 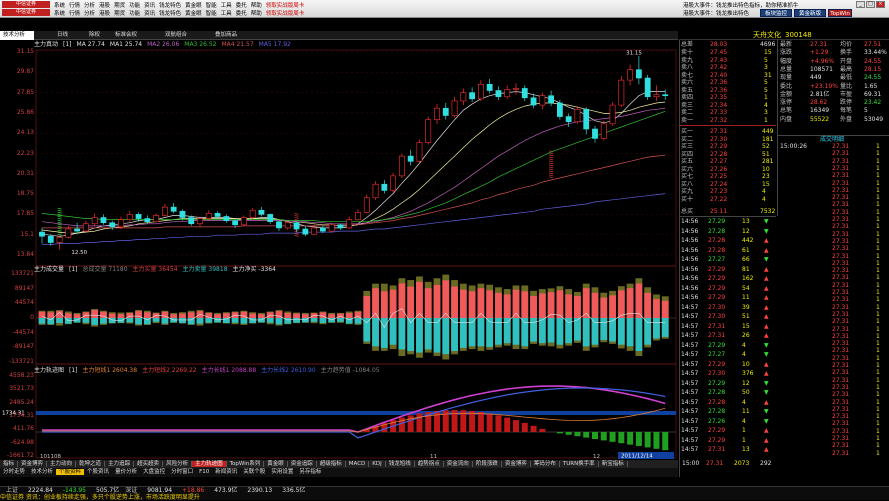 What do you see at coordinates (226, 14) in the screenshot?
I see `menu-item: 工具` at bounding box center [226, 14].